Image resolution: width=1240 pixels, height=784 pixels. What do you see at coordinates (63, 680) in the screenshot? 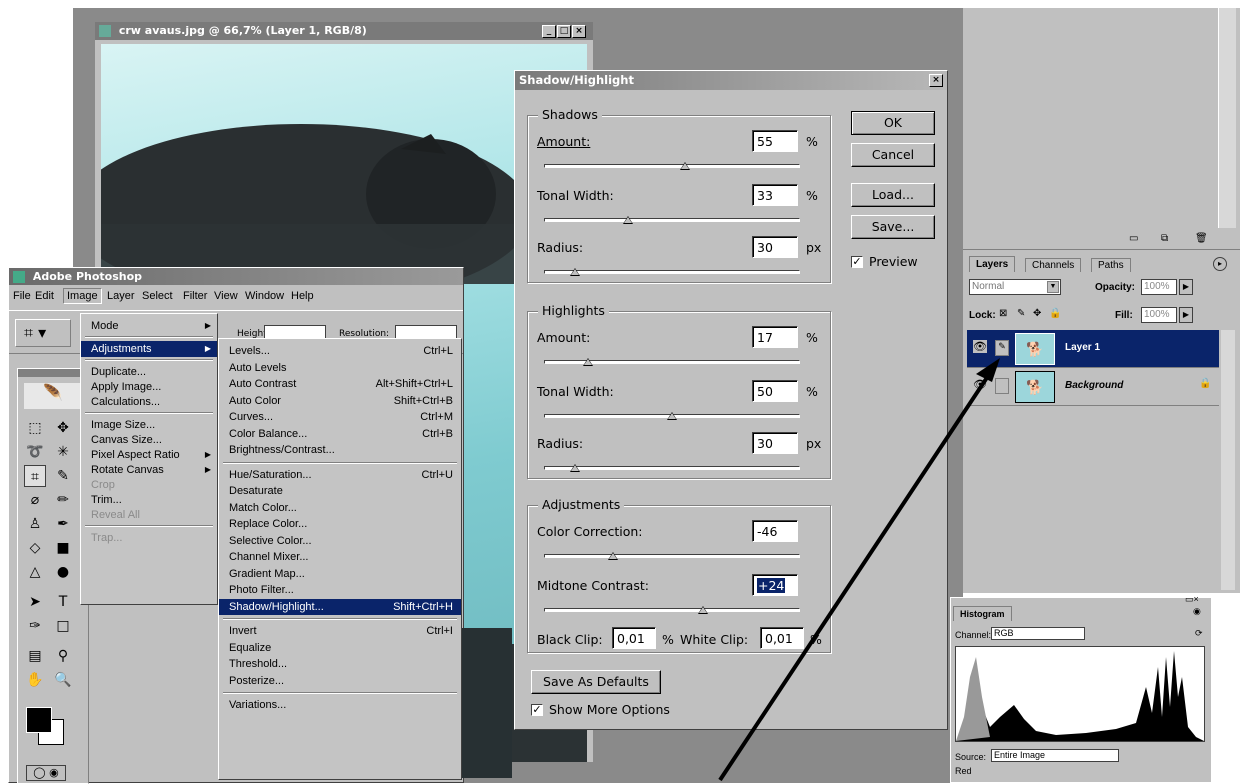
I see `zoom-tool-icon: 🔍` at bounding box center [63, 680].